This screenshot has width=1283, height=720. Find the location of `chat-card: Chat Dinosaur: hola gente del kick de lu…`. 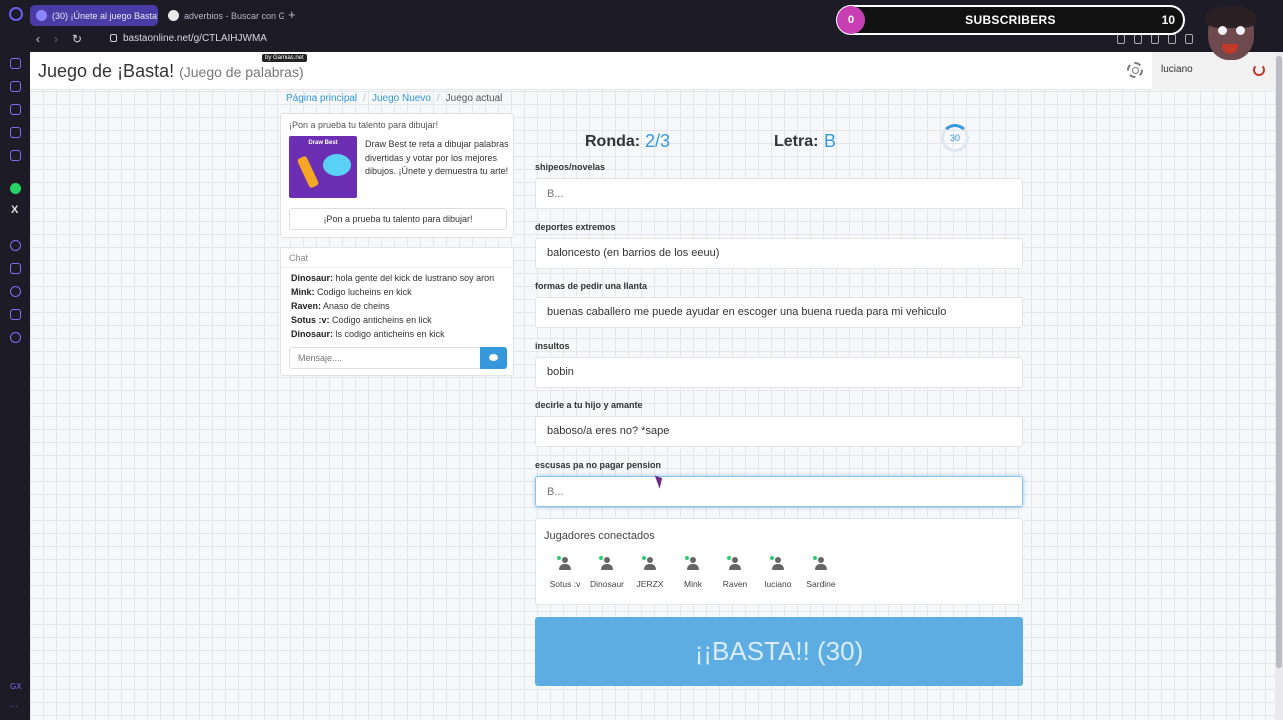

chat-card: Chat Dinosaur: hola gente del kick de lu… is located at coordinates (397, 311).